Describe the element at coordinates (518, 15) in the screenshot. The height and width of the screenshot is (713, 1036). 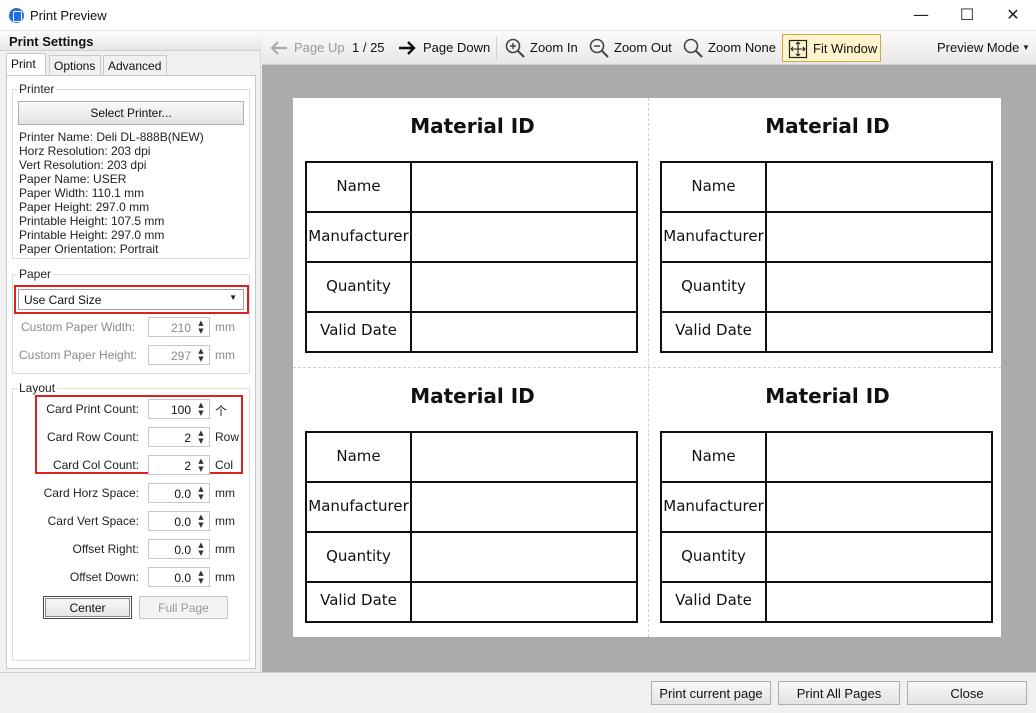
I see `title-bar: Print Preview — ☐ ✕` at that location.